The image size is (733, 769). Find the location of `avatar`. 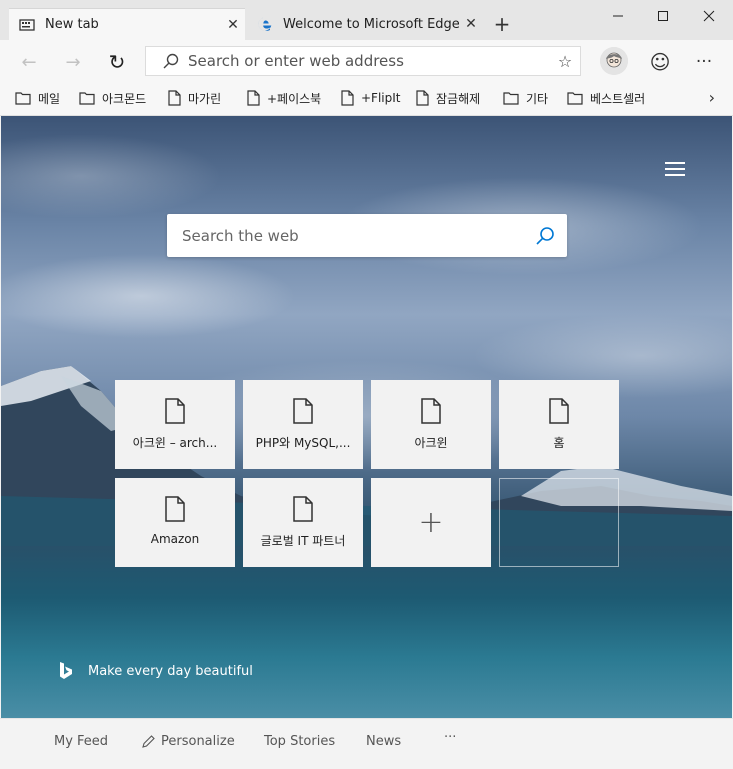

avatar is located at coordinates (614, 61).